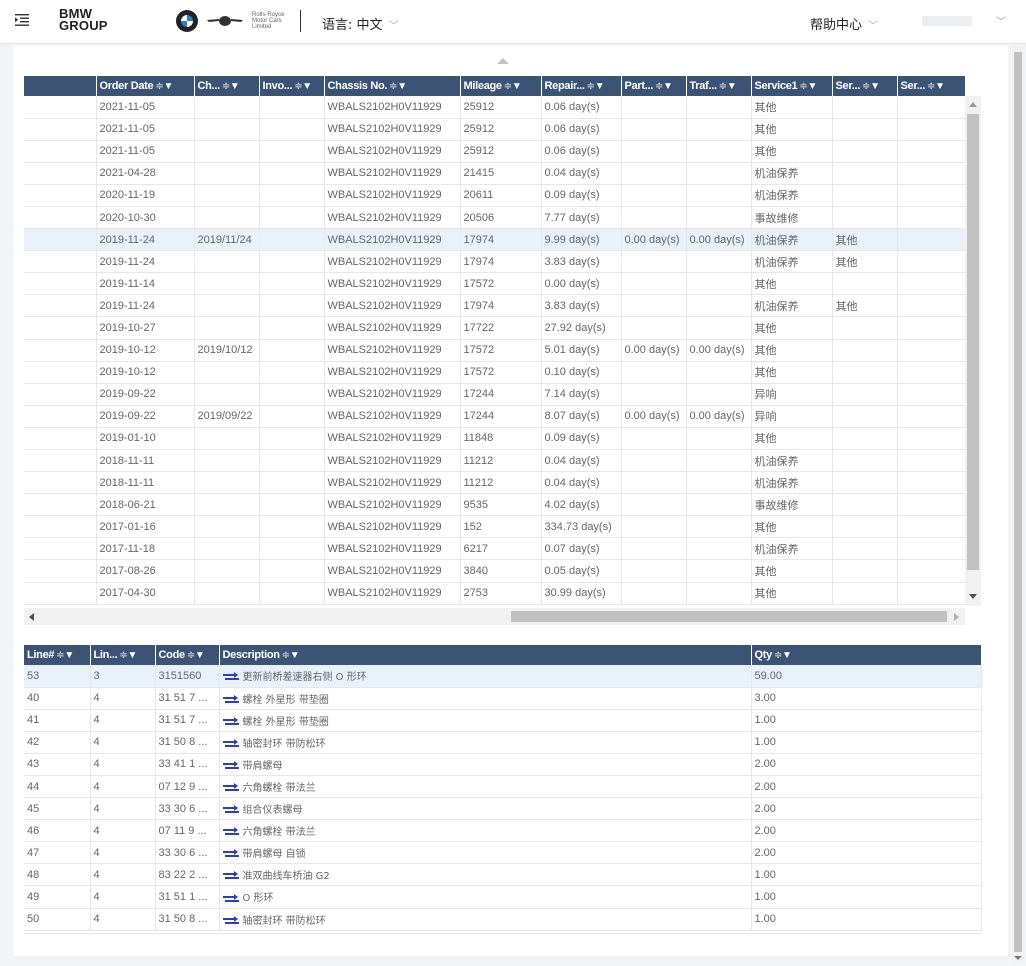  What do you see at coordinates (844, 23) in the screenshot?
I see `help-center-menu: 帮助中心 ﹀` at bounding box center [844, 23].